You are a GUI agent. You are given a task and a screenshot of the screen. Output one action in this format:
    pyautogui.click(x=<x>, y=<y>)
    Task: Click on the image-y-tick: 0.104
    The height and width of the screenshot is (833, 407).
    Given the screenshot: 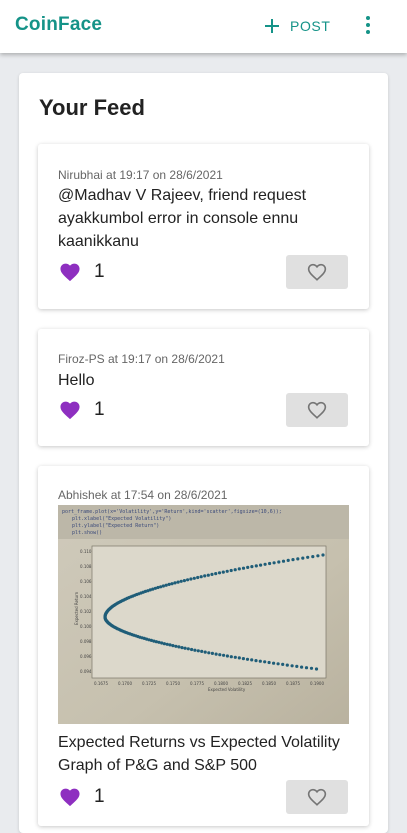 What is the action you would take?
    pyautogui.click(x=86, y=596)
    